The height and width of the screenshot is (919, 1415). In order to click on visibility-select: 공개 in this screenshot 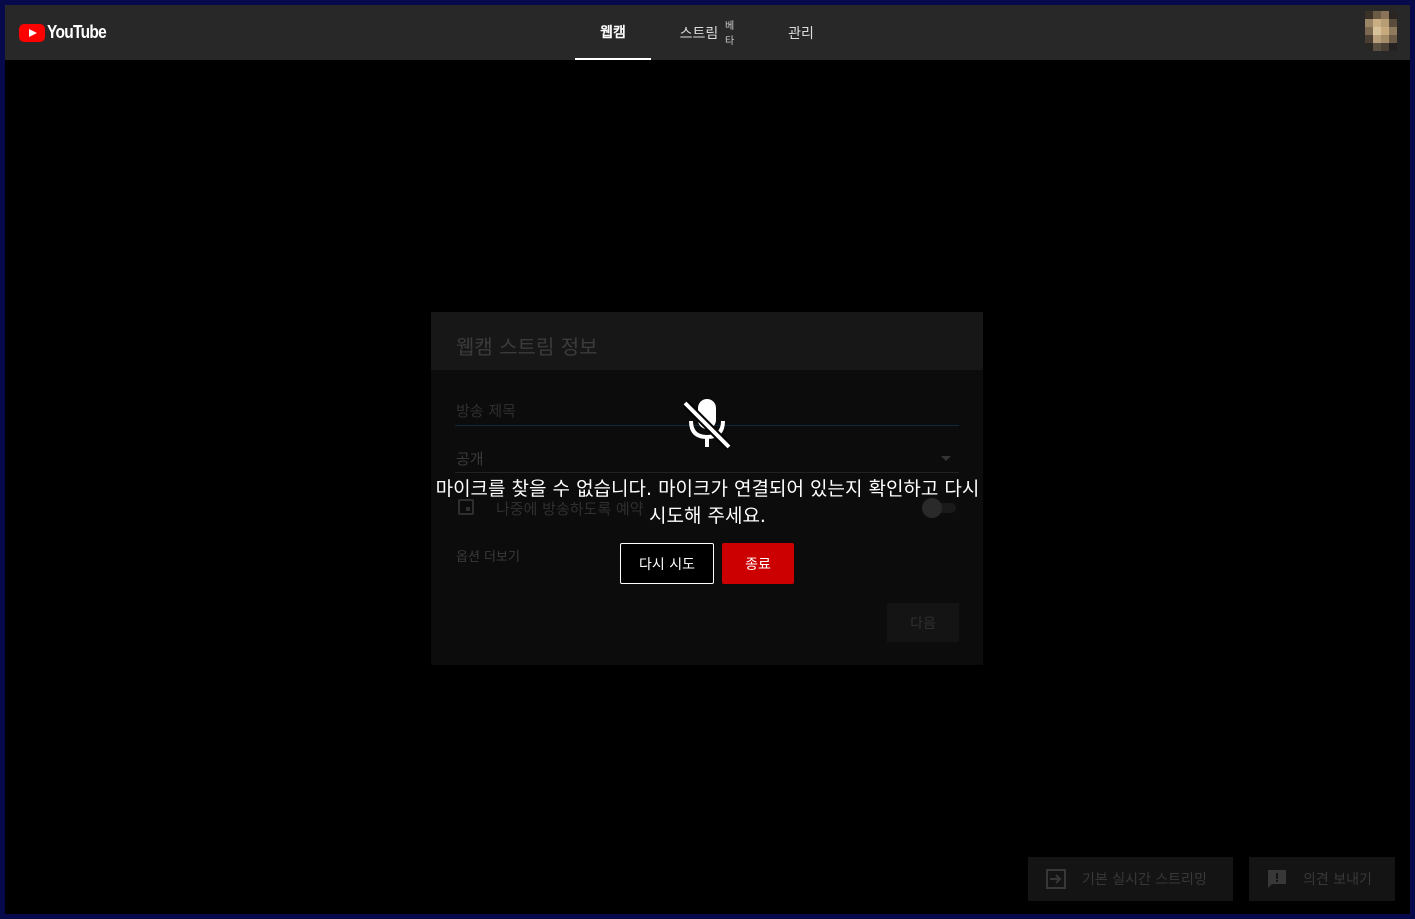, I will do `click(470, 458)`.